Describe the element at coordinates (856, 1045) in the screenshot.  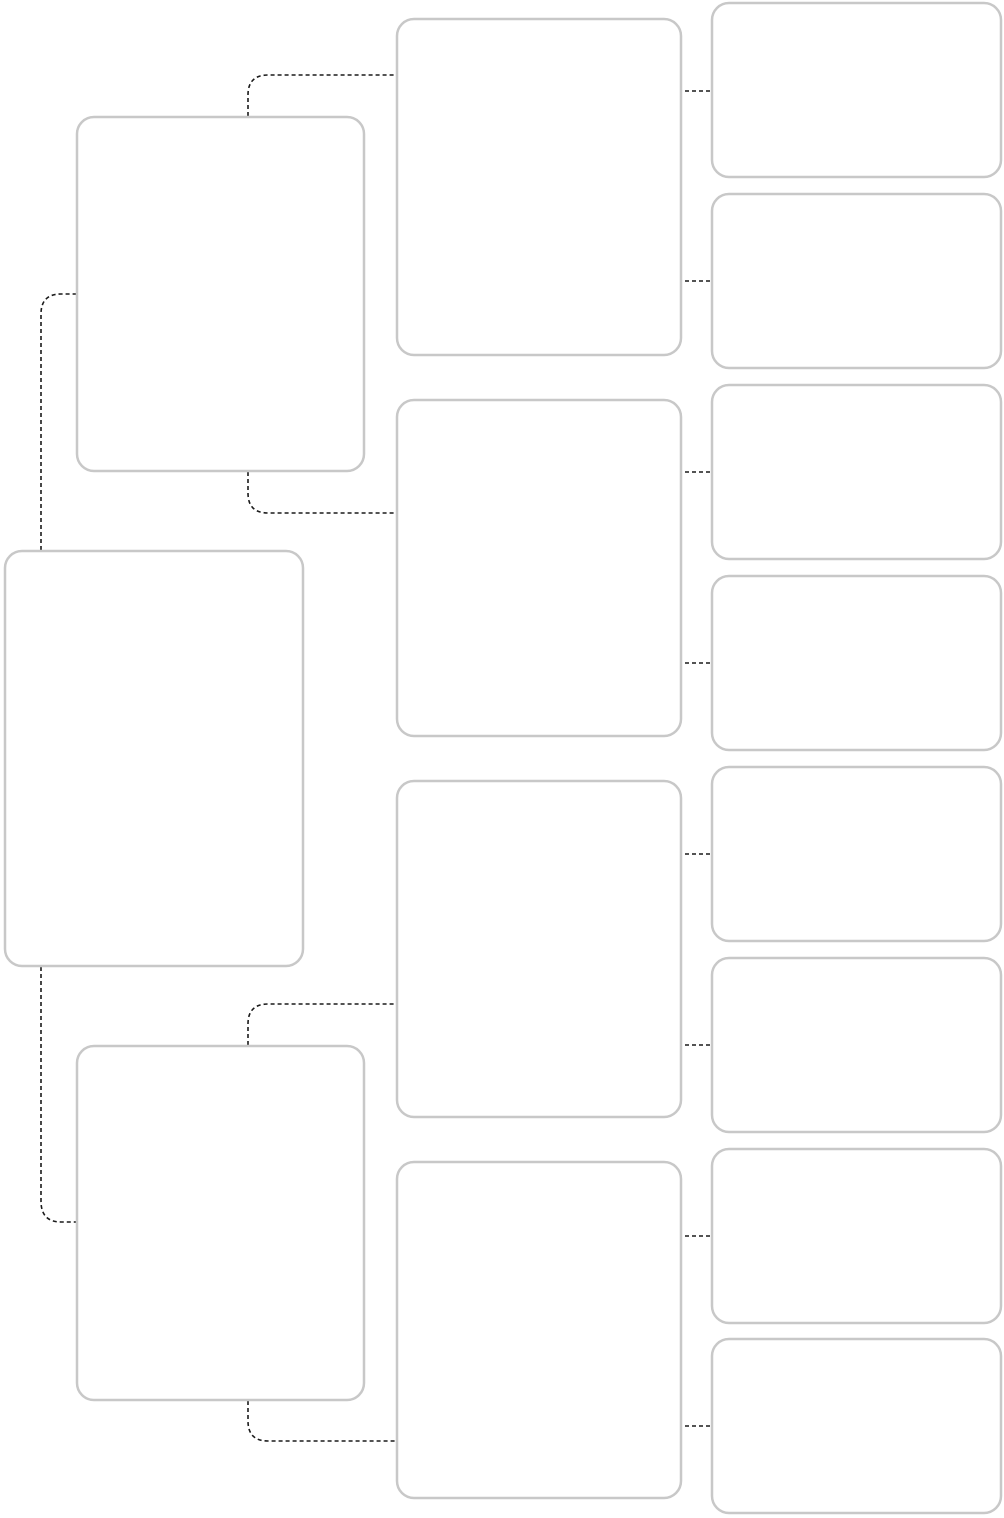
I see `leaf-6-node` at that location.